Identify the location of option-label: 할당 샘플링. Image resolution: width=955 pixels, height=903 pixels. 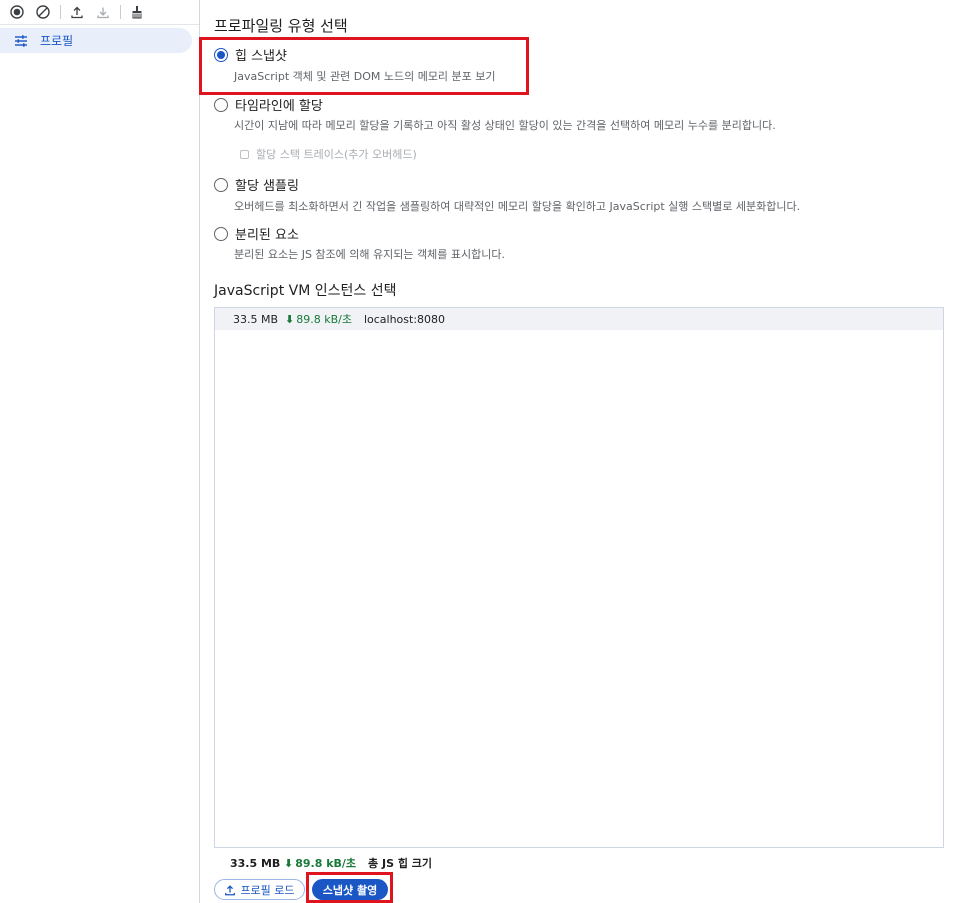
(267, 186).